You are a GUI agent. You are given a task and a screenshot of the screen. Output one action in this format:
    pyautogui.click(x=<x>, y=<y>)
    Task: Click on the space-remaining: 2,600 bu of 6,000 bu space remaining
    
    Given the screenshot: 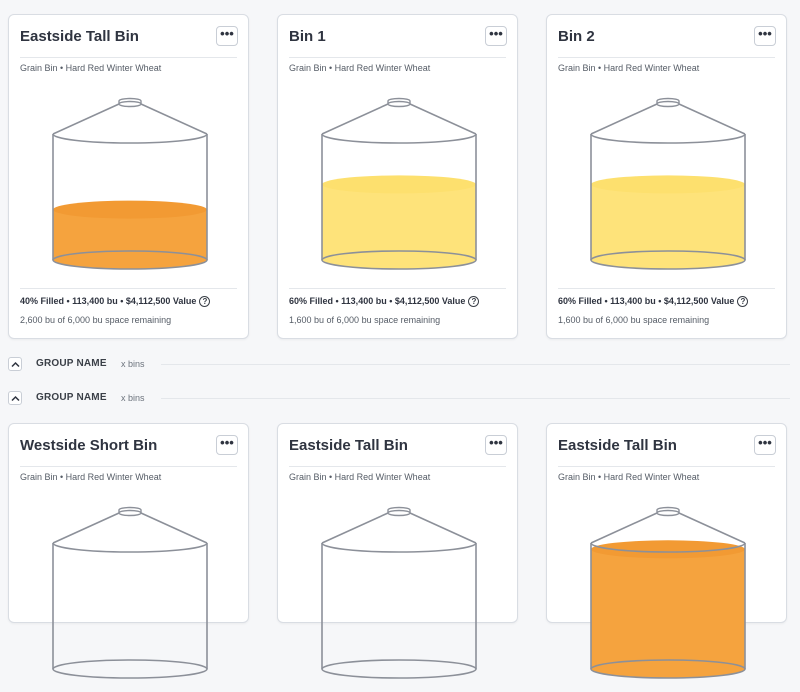 What is the action you would take?
    pyautogui.click(x=96, y=320)
    